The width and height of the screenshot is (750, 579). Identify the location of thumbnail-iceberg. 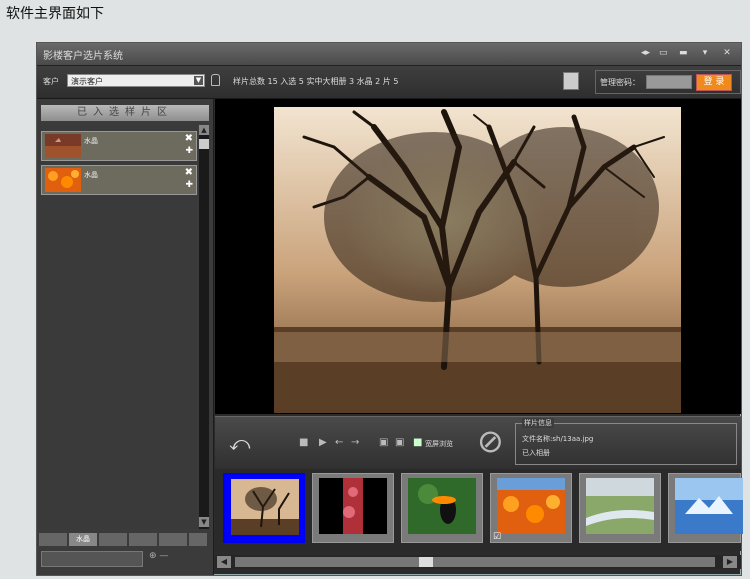
(705, 508).